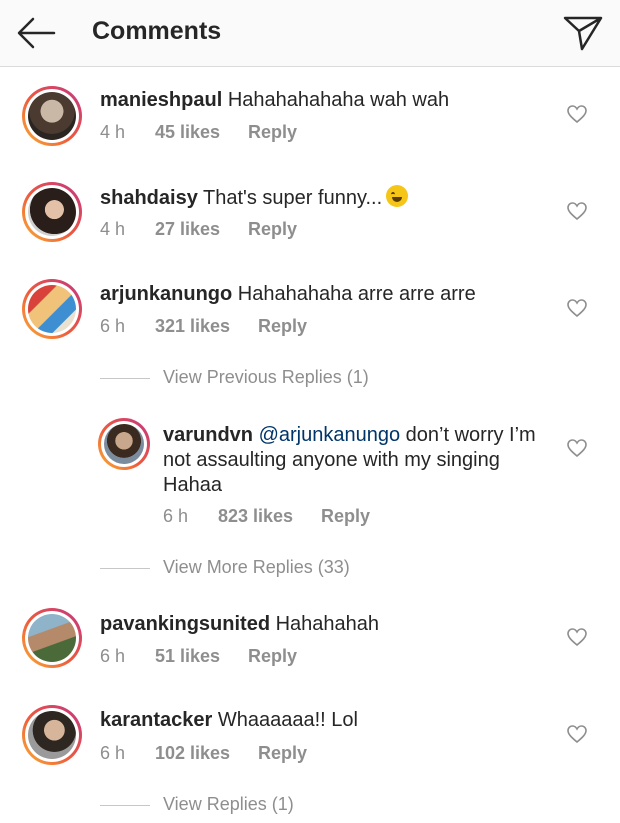 This screenshot has height=823, width=620. I want to click on rolling-on-floor-laughing-emoji, so click(397, 196).